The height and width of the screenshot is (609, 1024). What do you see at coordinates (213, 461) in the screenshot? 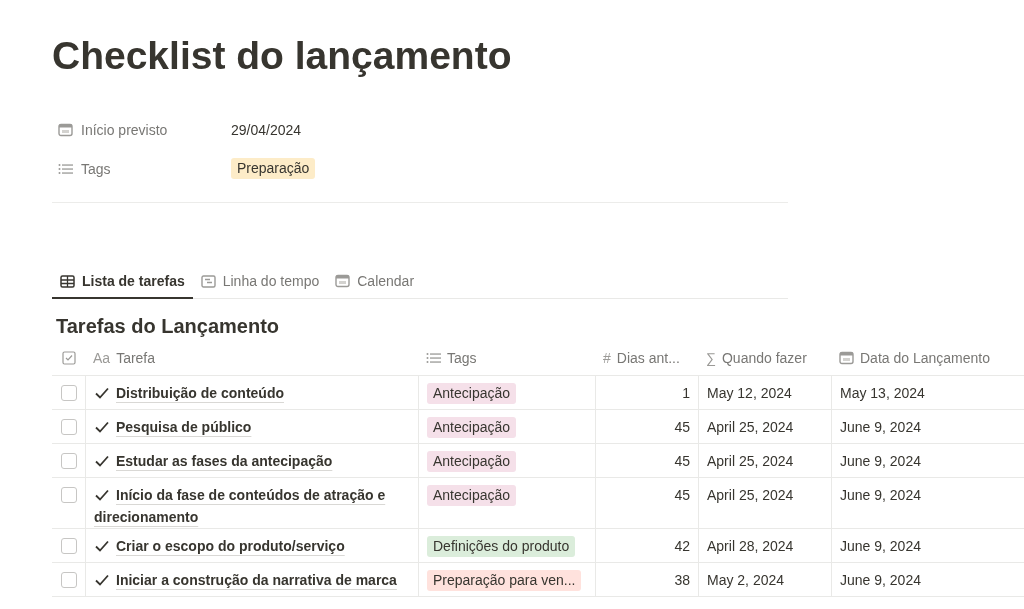
I see `task-title: Estudar as fases da antecipação` at bounding box center [213, 461].